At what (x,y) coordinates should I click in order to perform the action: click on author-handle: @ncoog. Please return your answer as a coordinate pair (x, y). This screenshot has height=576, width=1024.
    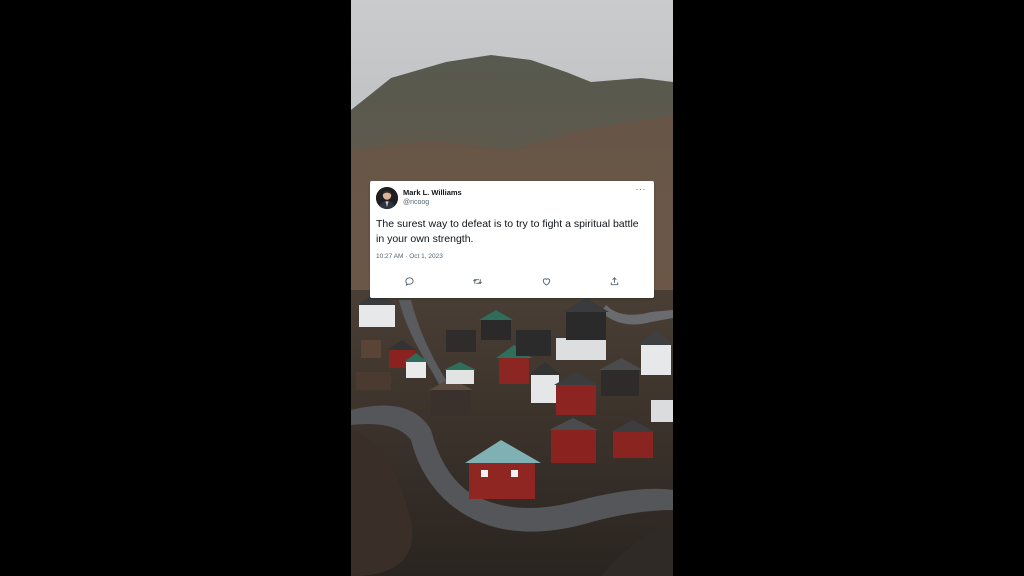
    Looking at the image, I should click on (416, 202).